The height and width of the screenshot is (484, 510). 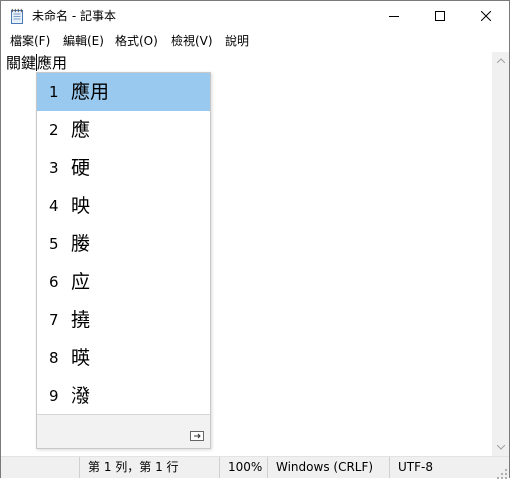 What do you see at coordinates (54, 320) in the screenshot?
I see `candidate-number: 7` at bounding box center [54, 320].